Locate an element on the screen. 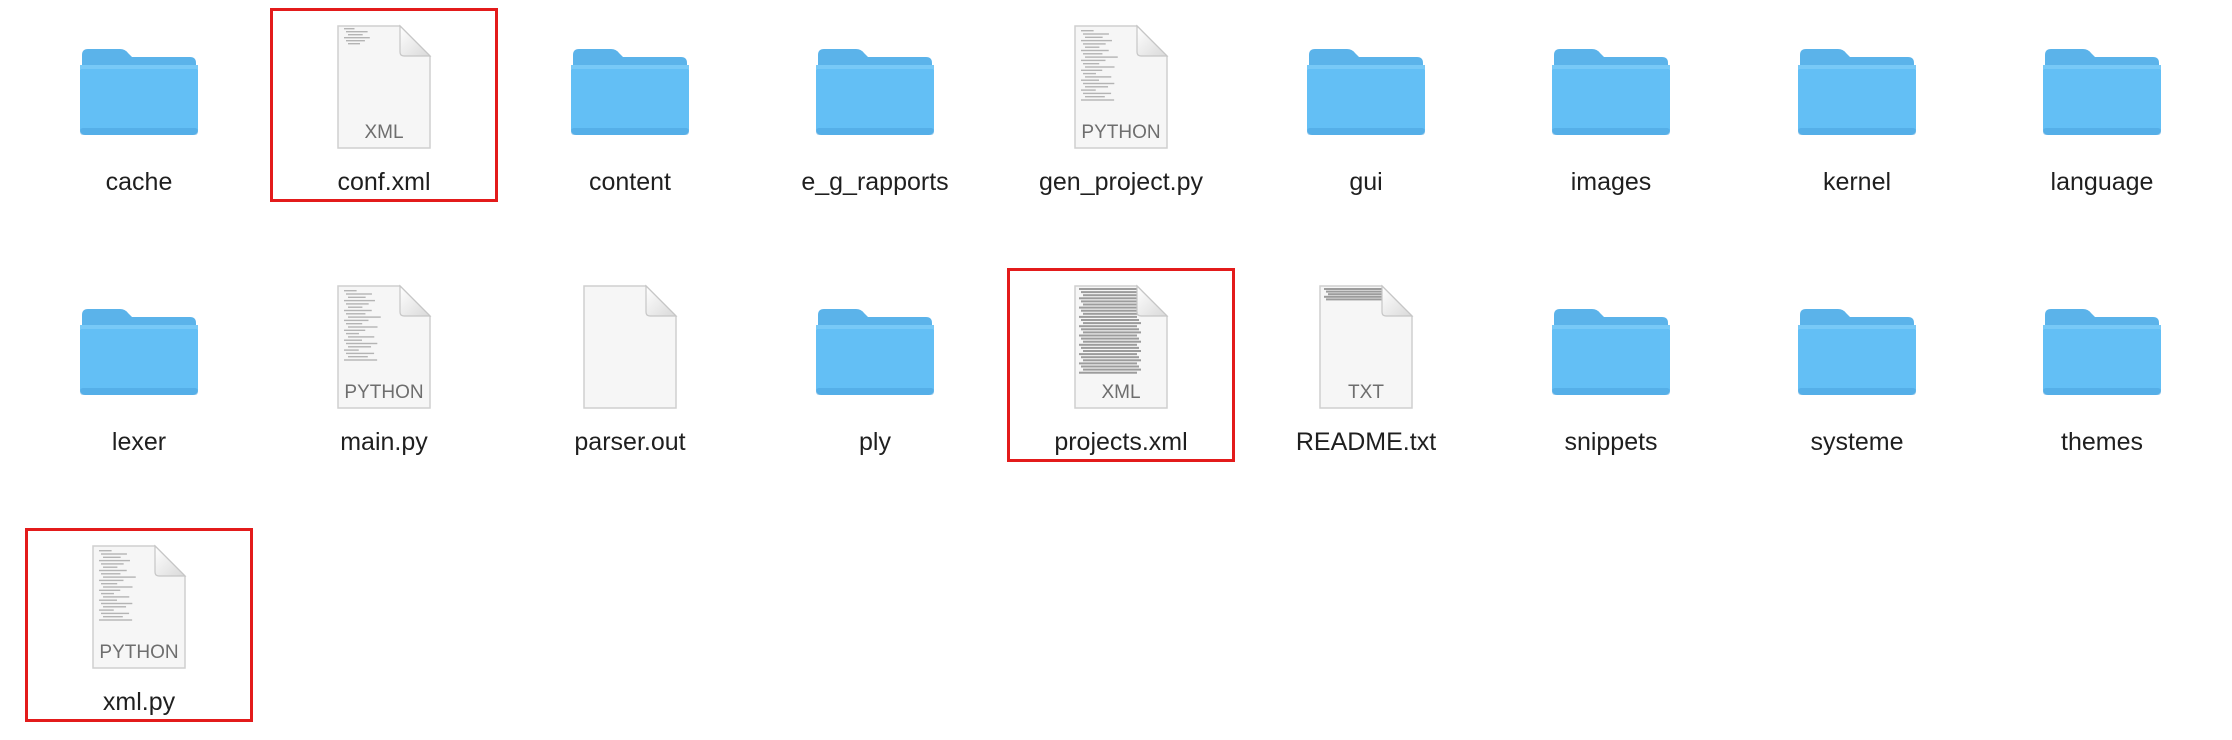  folder-item: content is located at coordinates (630, 114).